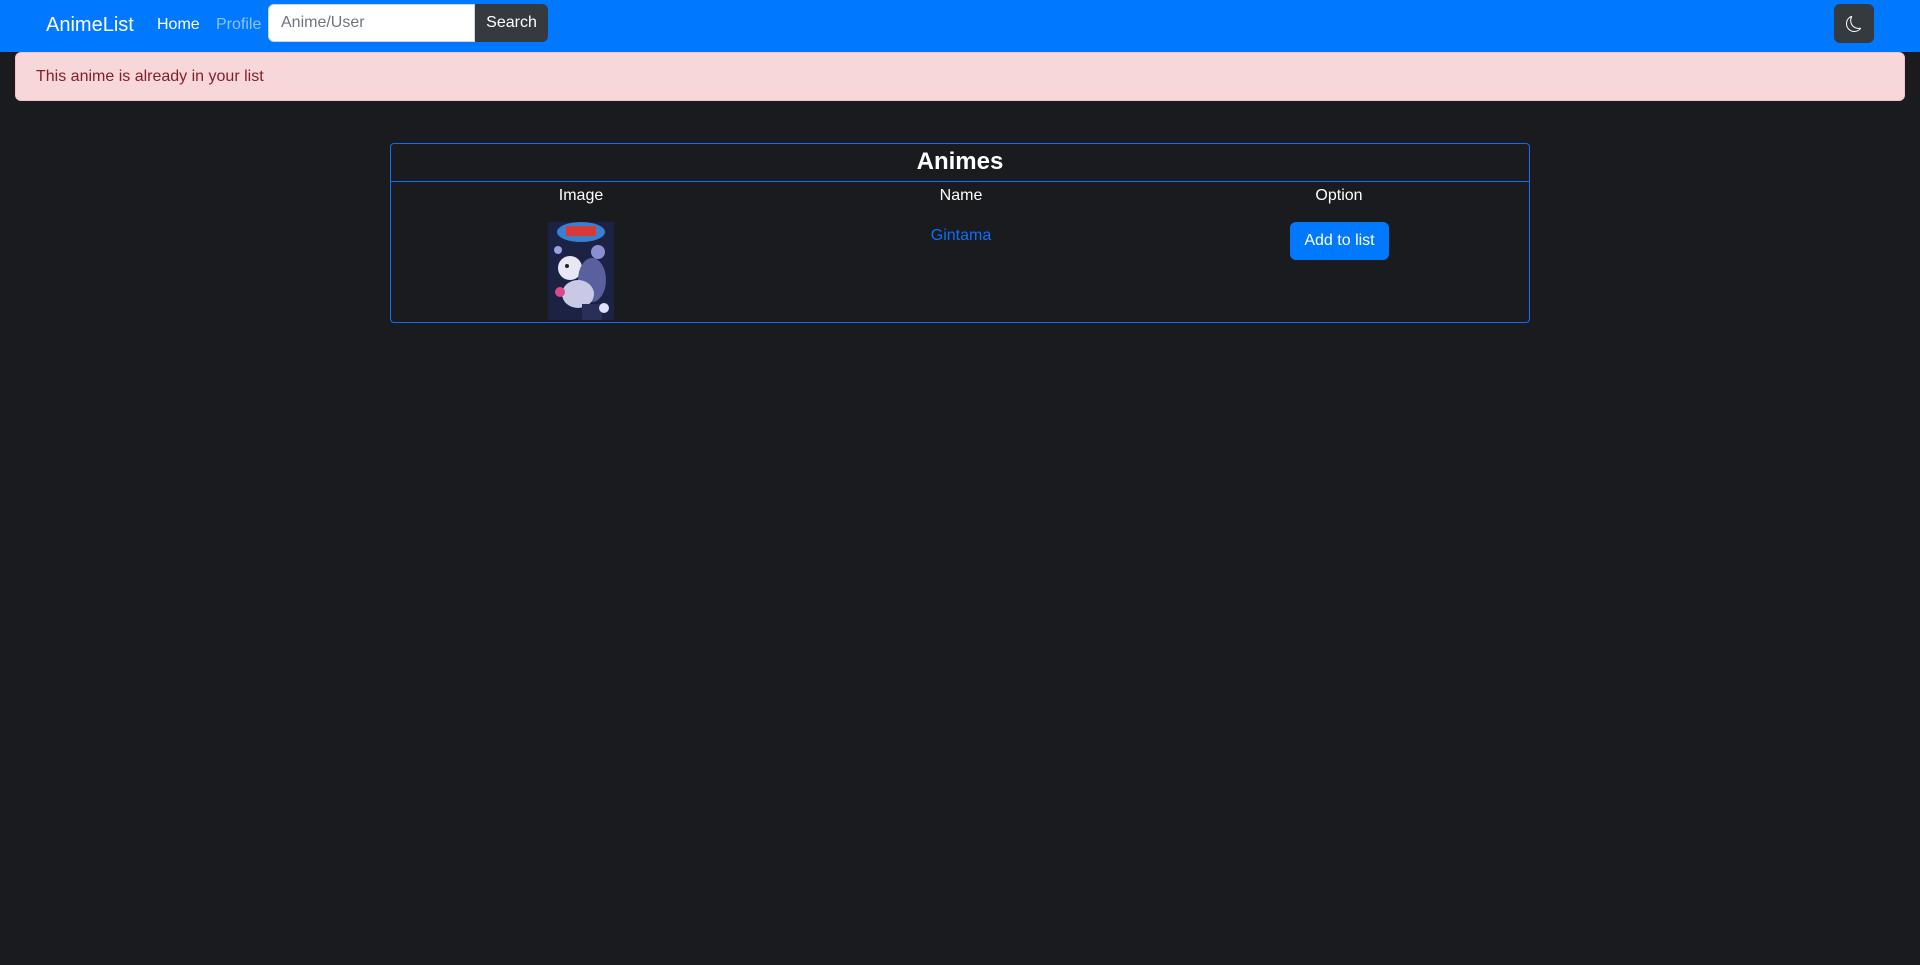  What do you see at coordinates (371, 23) in the screenshot?
I see `search-input` at bounding box center [371, 23].